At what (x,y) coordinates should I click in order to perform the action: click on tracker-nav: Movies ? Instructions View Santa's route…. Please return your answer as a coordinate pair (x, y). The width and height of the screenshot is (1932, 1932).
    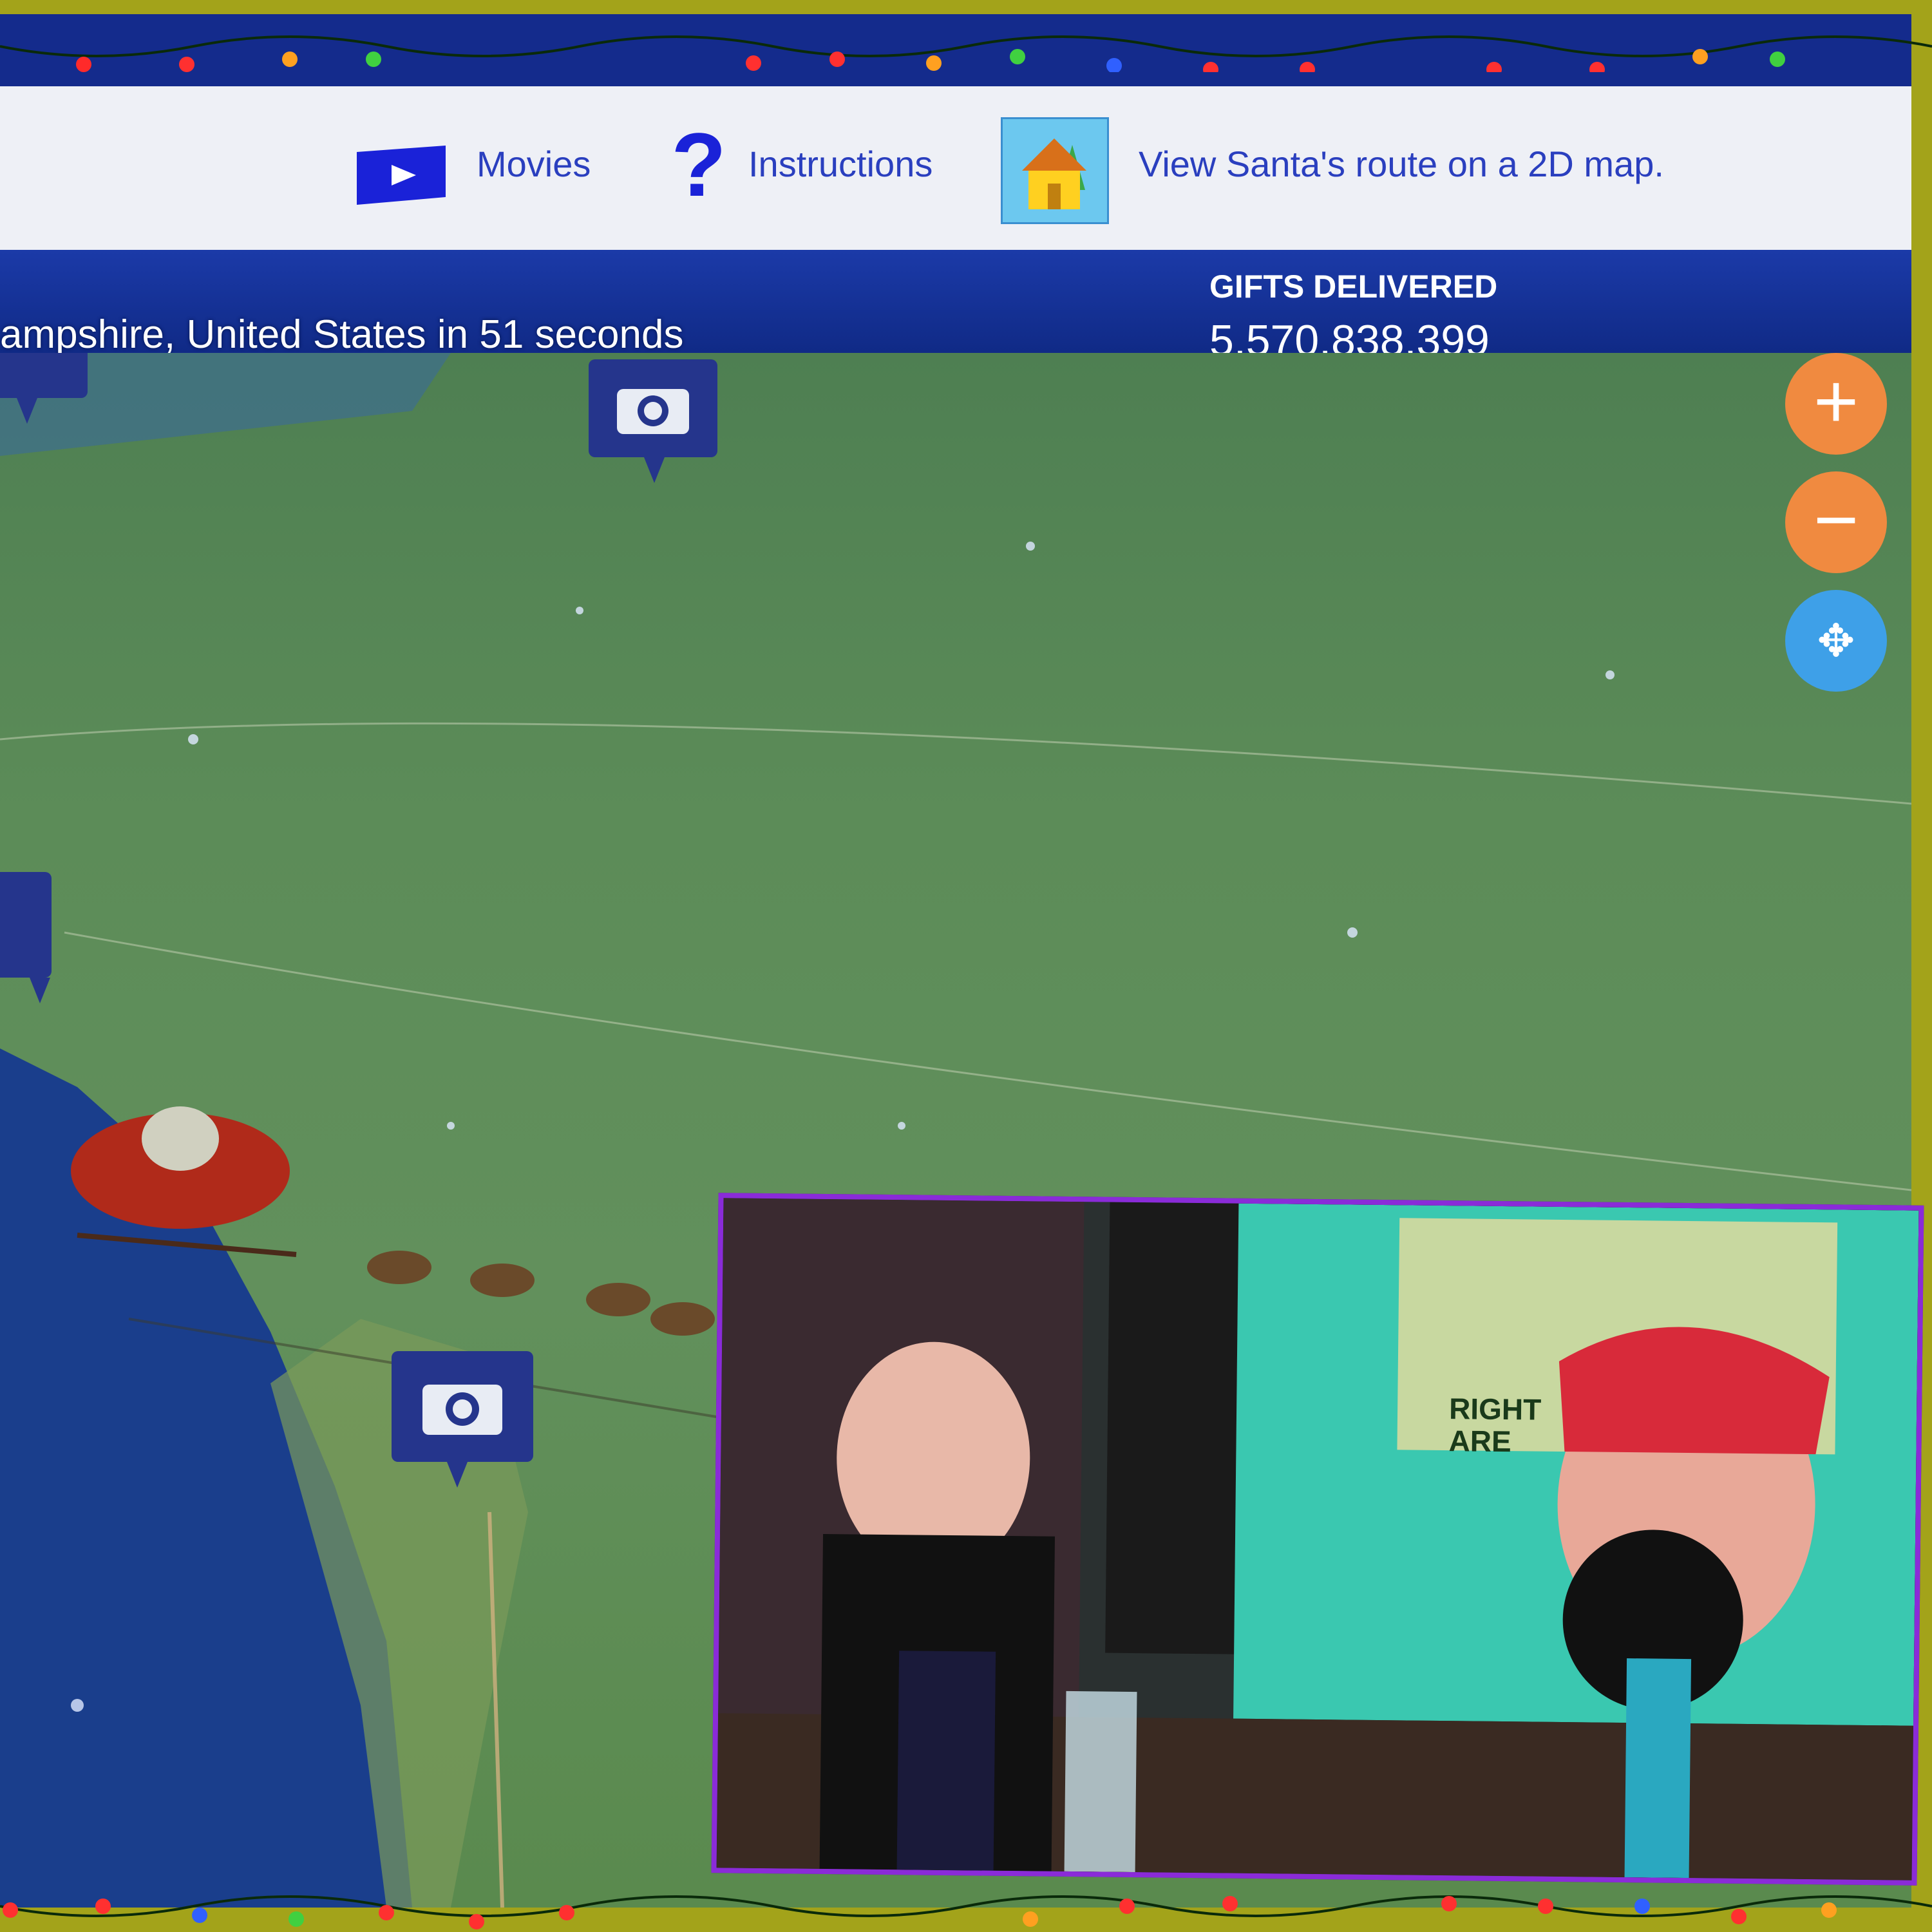
    Looking at the image, I should click on (955, 168).